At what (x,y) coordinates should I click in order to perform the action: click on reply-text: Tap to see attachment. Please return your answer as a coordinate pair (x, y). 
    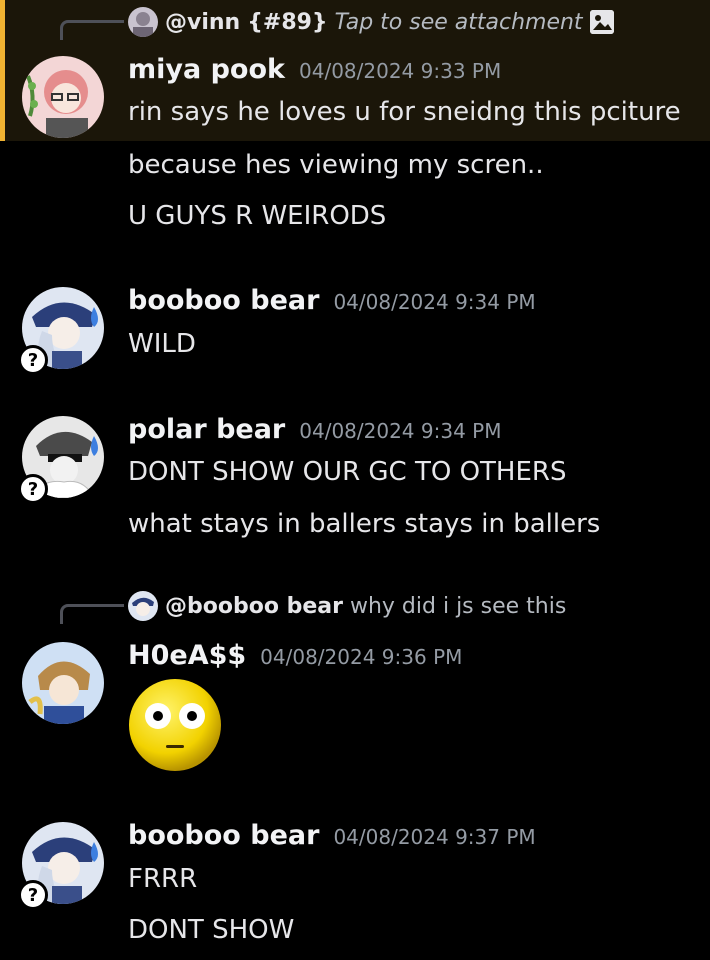
    Looking at the image, I should click on (459, 22).